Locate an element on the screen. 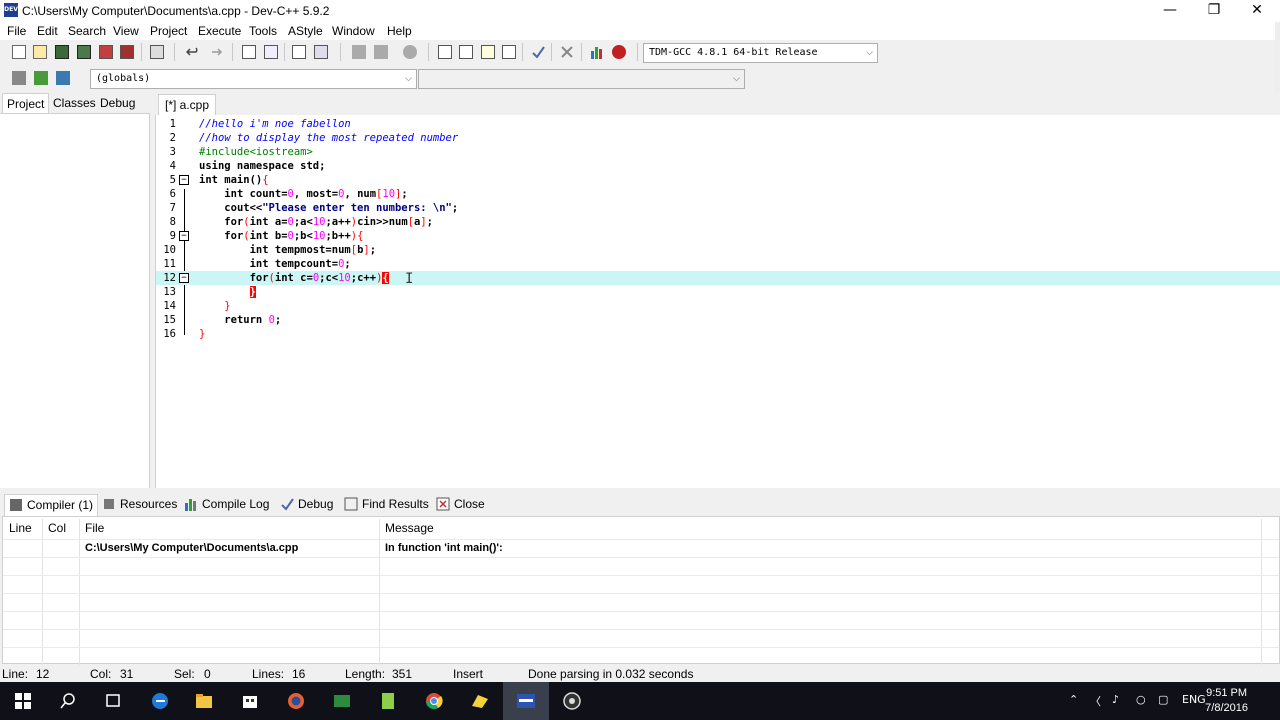 The width and height of the screenshot is (1280, 720). close-file-icon is located at coordinates (106, 52).